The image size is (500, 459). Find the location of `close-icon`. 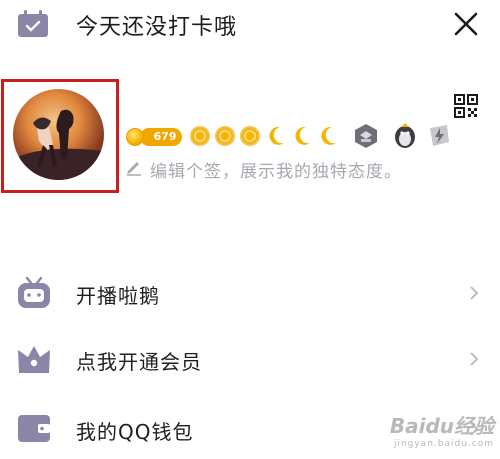

close-icon is located at coordinates (466, 24).